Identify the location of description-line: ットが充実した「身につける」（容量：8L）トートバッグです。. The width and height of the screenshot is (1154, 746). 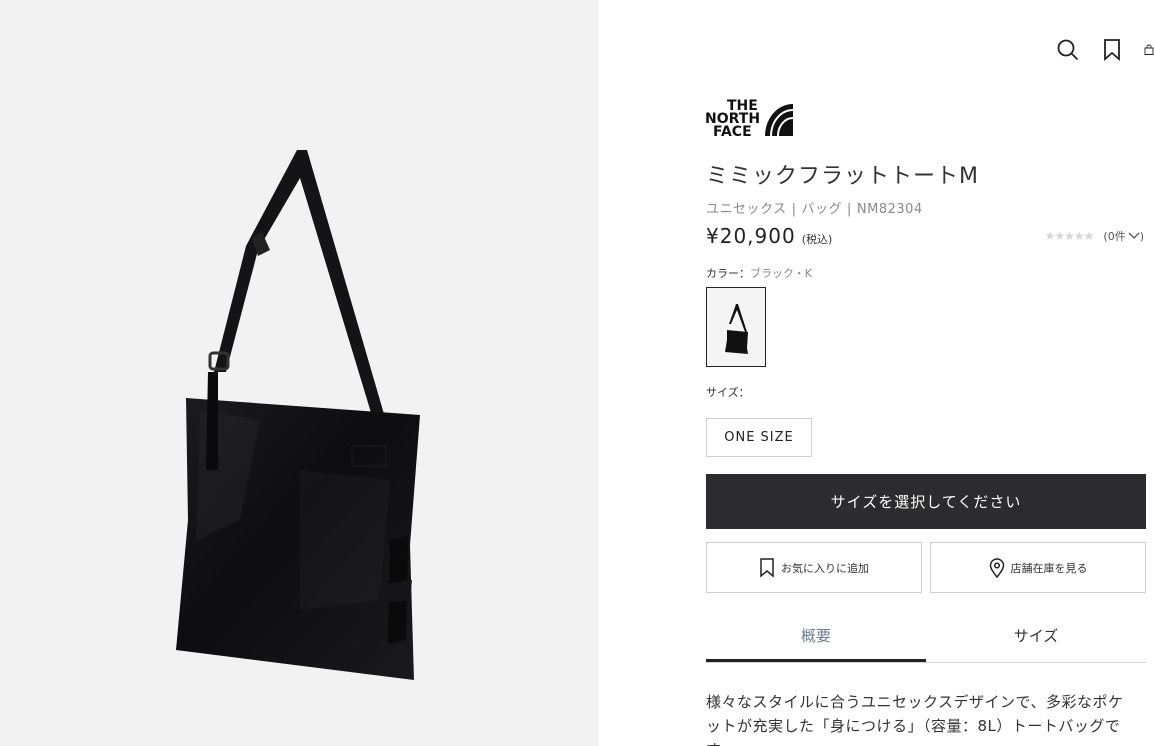
(913, 731).